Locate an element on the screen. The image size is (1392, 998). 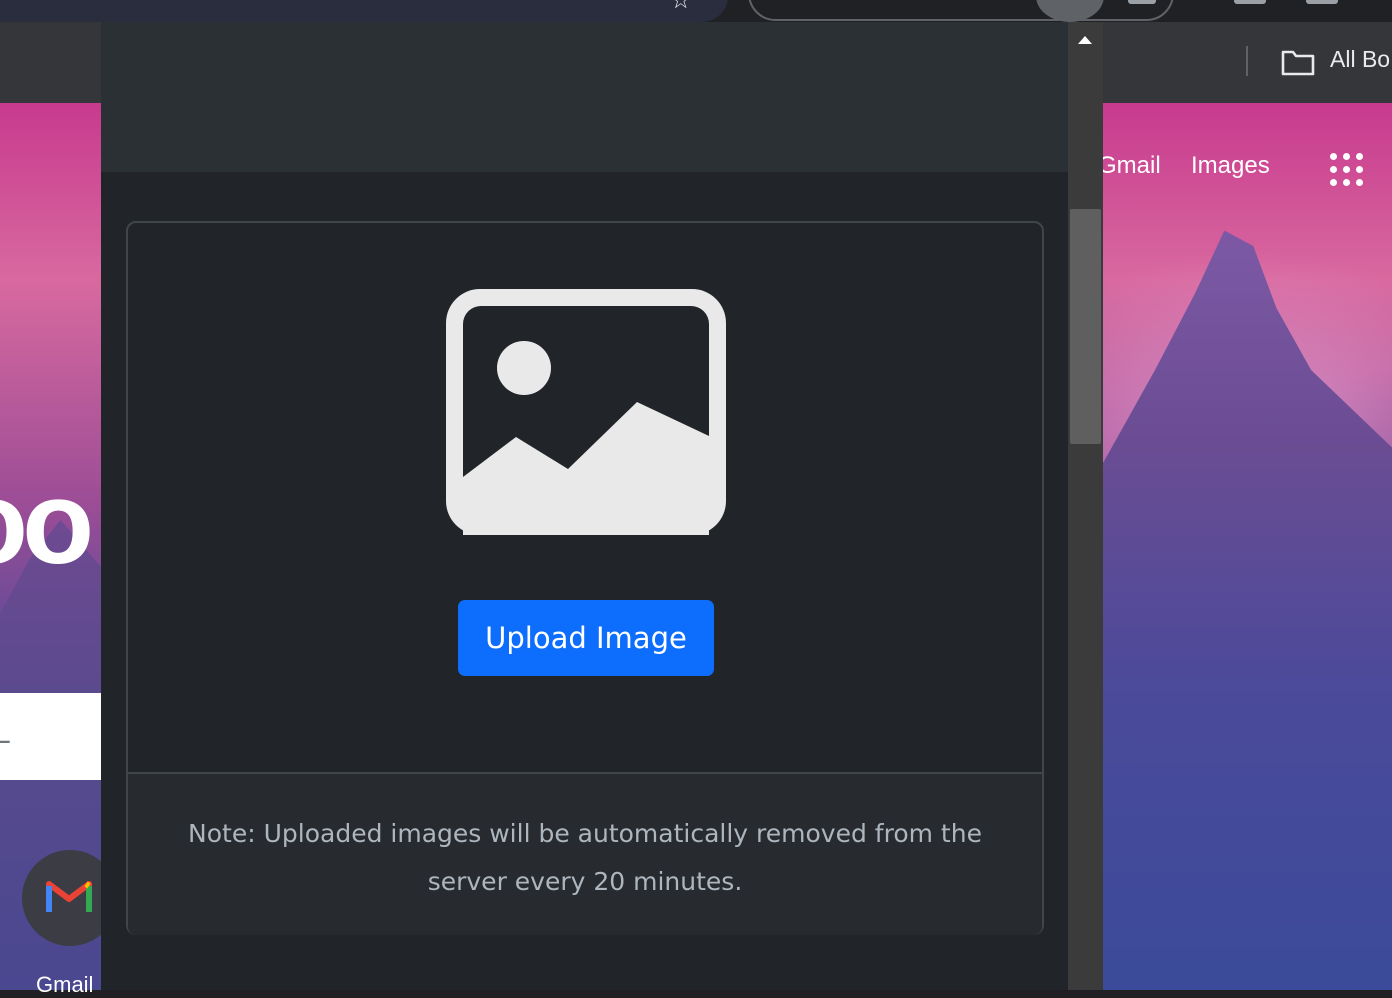
upload-image-button: Upload Image is located at coordinates (586, 638).